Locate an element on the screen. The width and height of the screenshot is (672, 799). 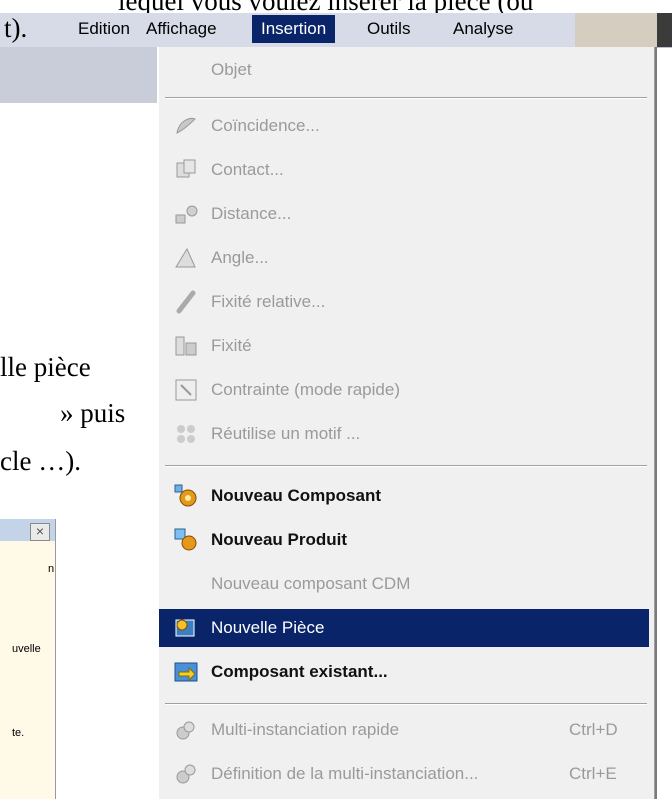
coincidence-icon is located at coordinates (186, 126).